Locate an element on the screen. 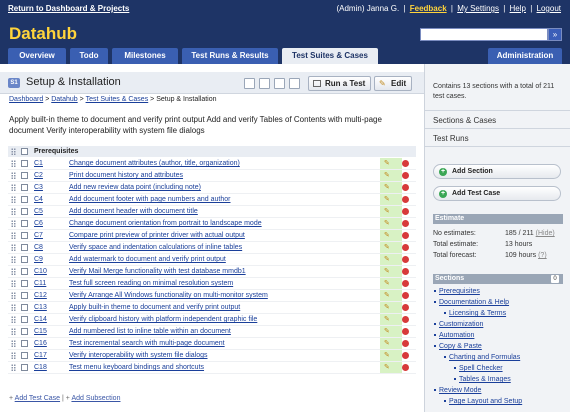  add-subsection-link: Add Subsection is located at coordinates (95, 398).